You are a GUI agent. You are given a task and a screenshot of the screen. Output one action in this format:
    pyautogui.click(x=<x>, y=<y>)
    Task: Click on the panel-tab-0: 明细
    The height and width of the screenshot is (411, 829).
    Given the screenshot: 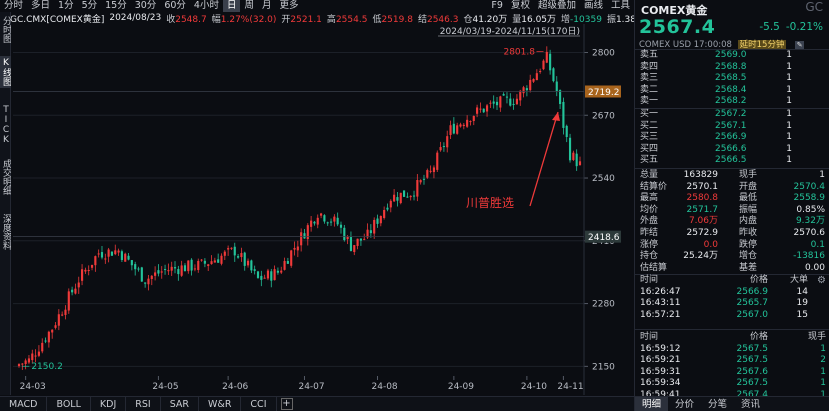 What is the action you would take?
    pyautogui.click(x=652, y=404)
    